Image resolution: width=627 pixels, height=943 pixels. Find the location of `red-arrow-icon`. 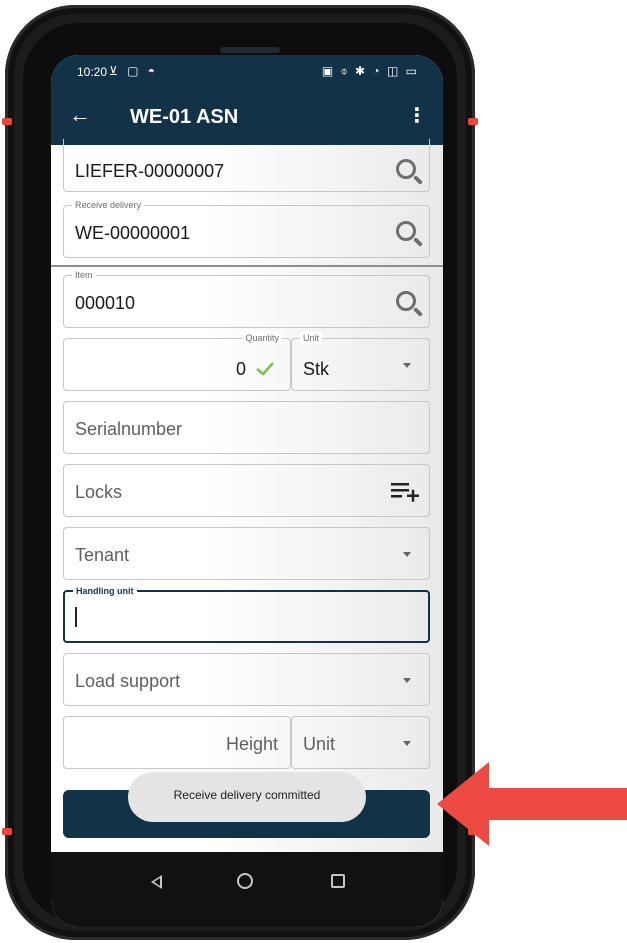

red-arrow-icon is located at coordinates (532, 804).